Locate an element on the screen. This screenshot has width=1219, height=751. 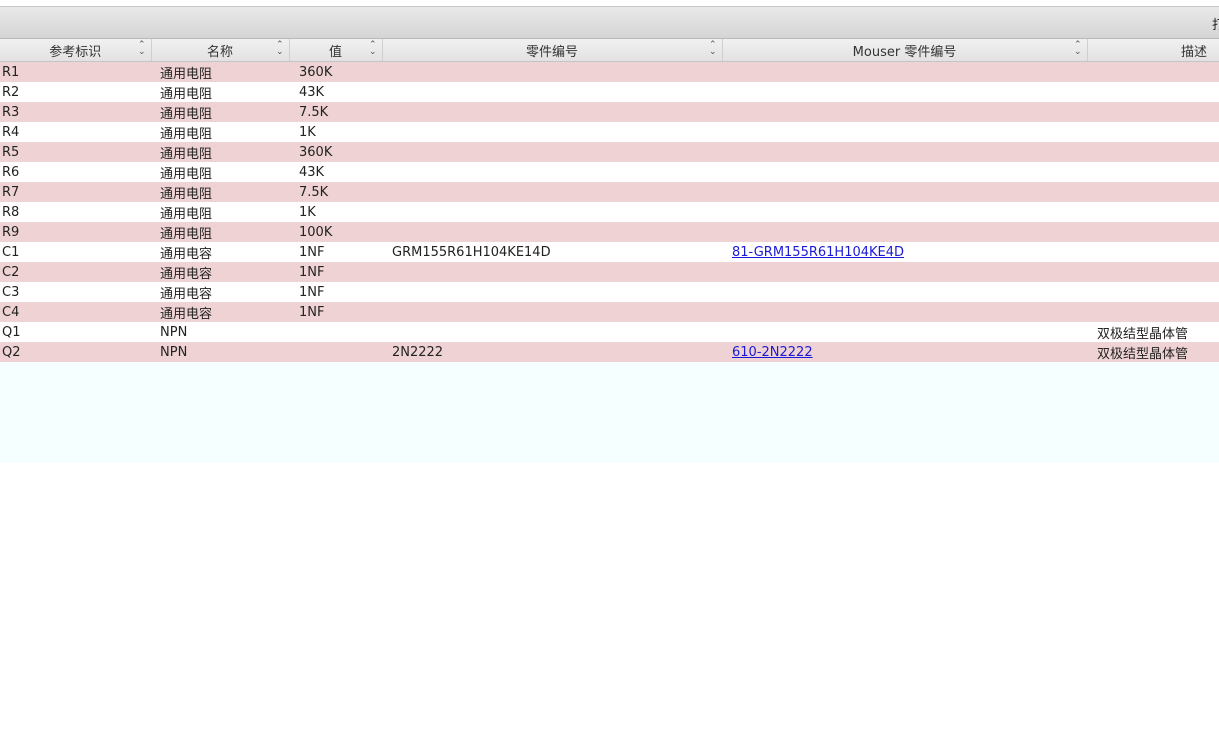
column-header-label: 零件编号 is located at coordinates (551, 52).